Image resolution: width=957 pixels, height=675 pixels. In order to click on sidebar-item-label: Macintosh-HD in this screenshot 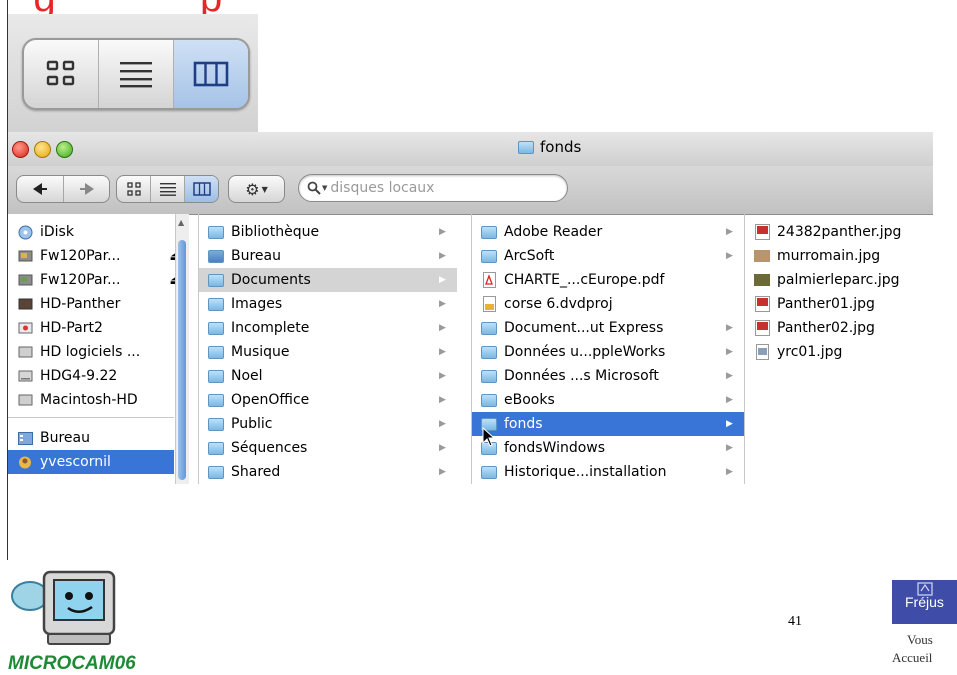, I will do `click(89, 400)`.